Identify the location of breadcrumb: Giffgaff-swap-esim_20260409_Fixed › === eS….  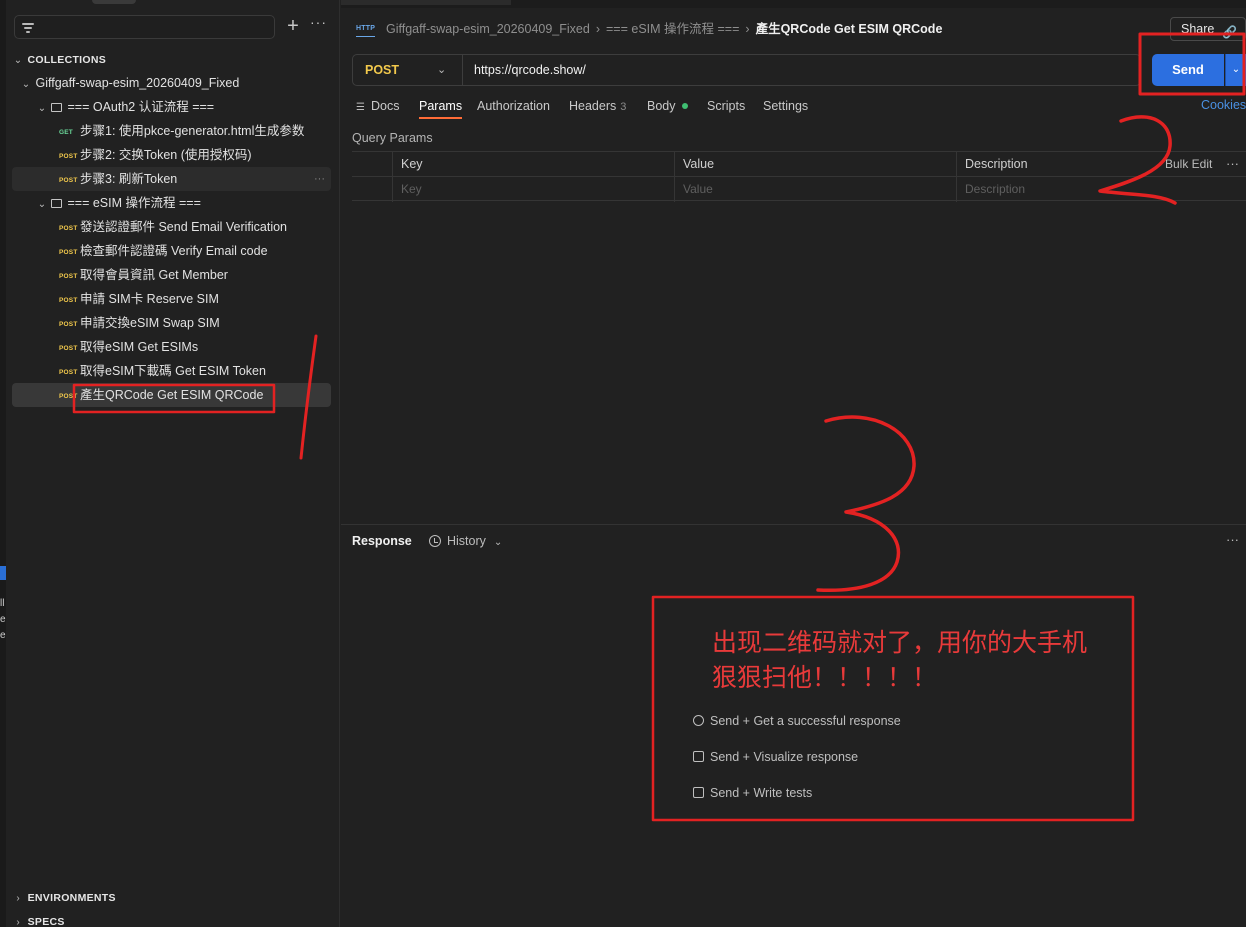
(664, 29).